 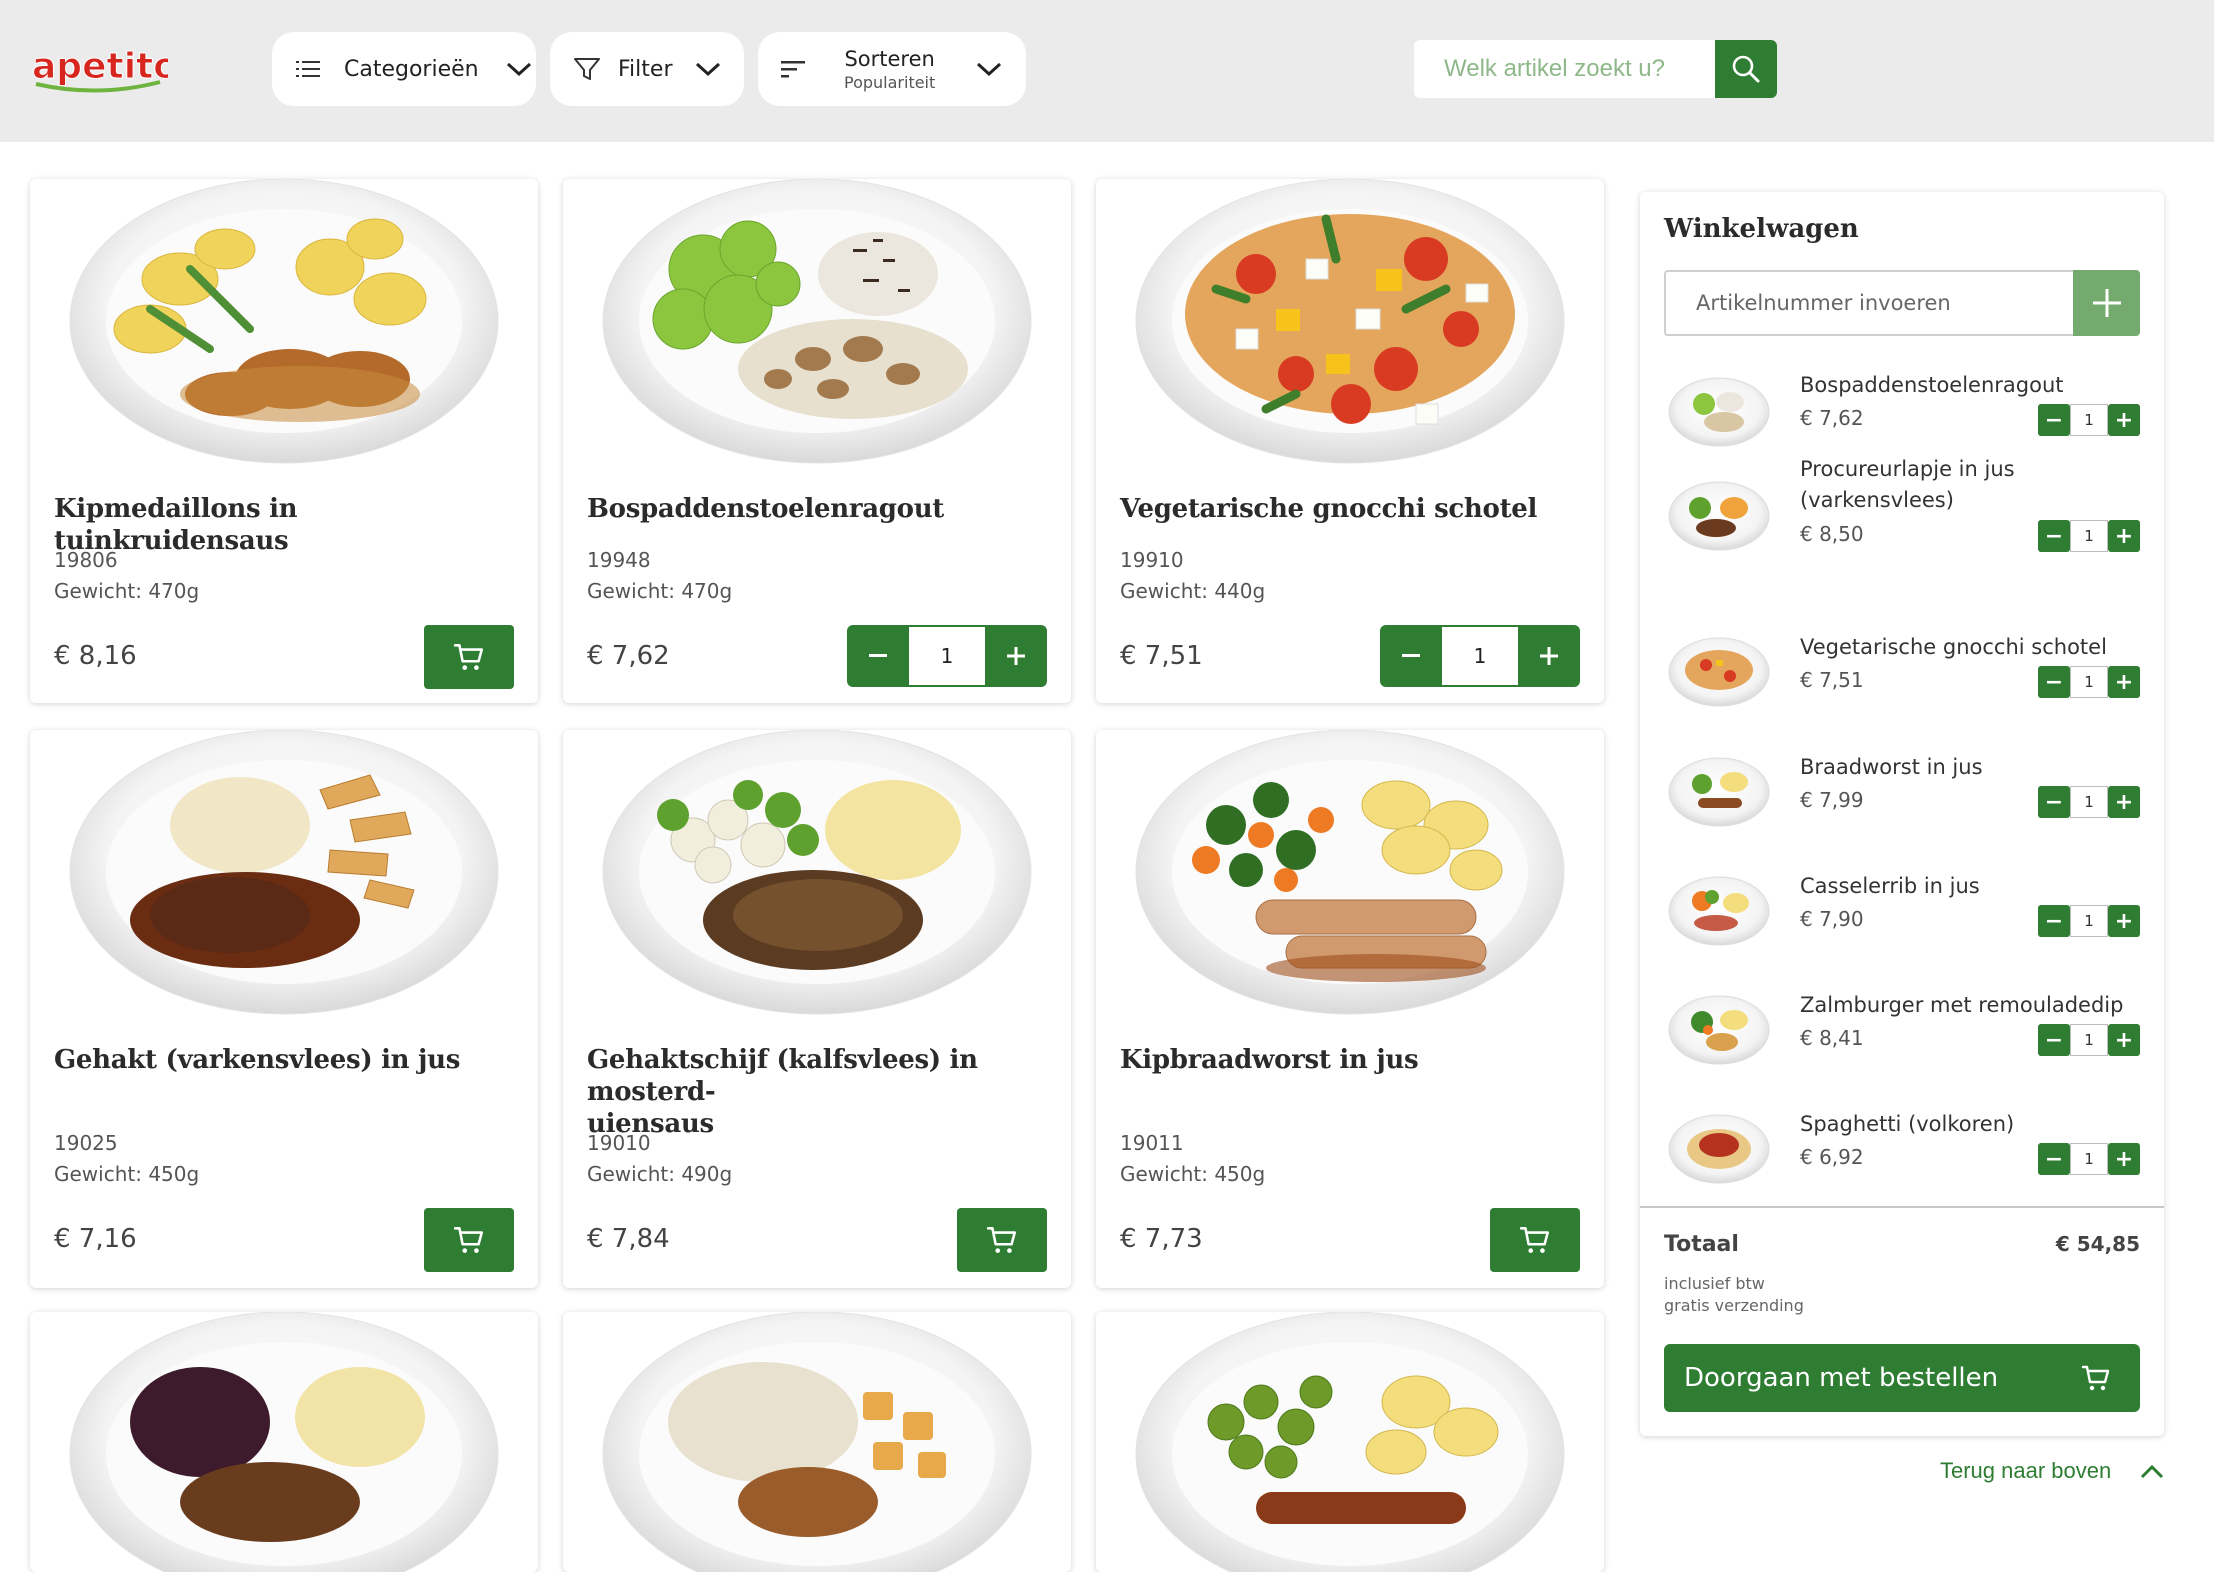 What do you see at coordinates (2106, 303) in the screenshot?
I see `add-article-button` at bounding box center [2106, 303].